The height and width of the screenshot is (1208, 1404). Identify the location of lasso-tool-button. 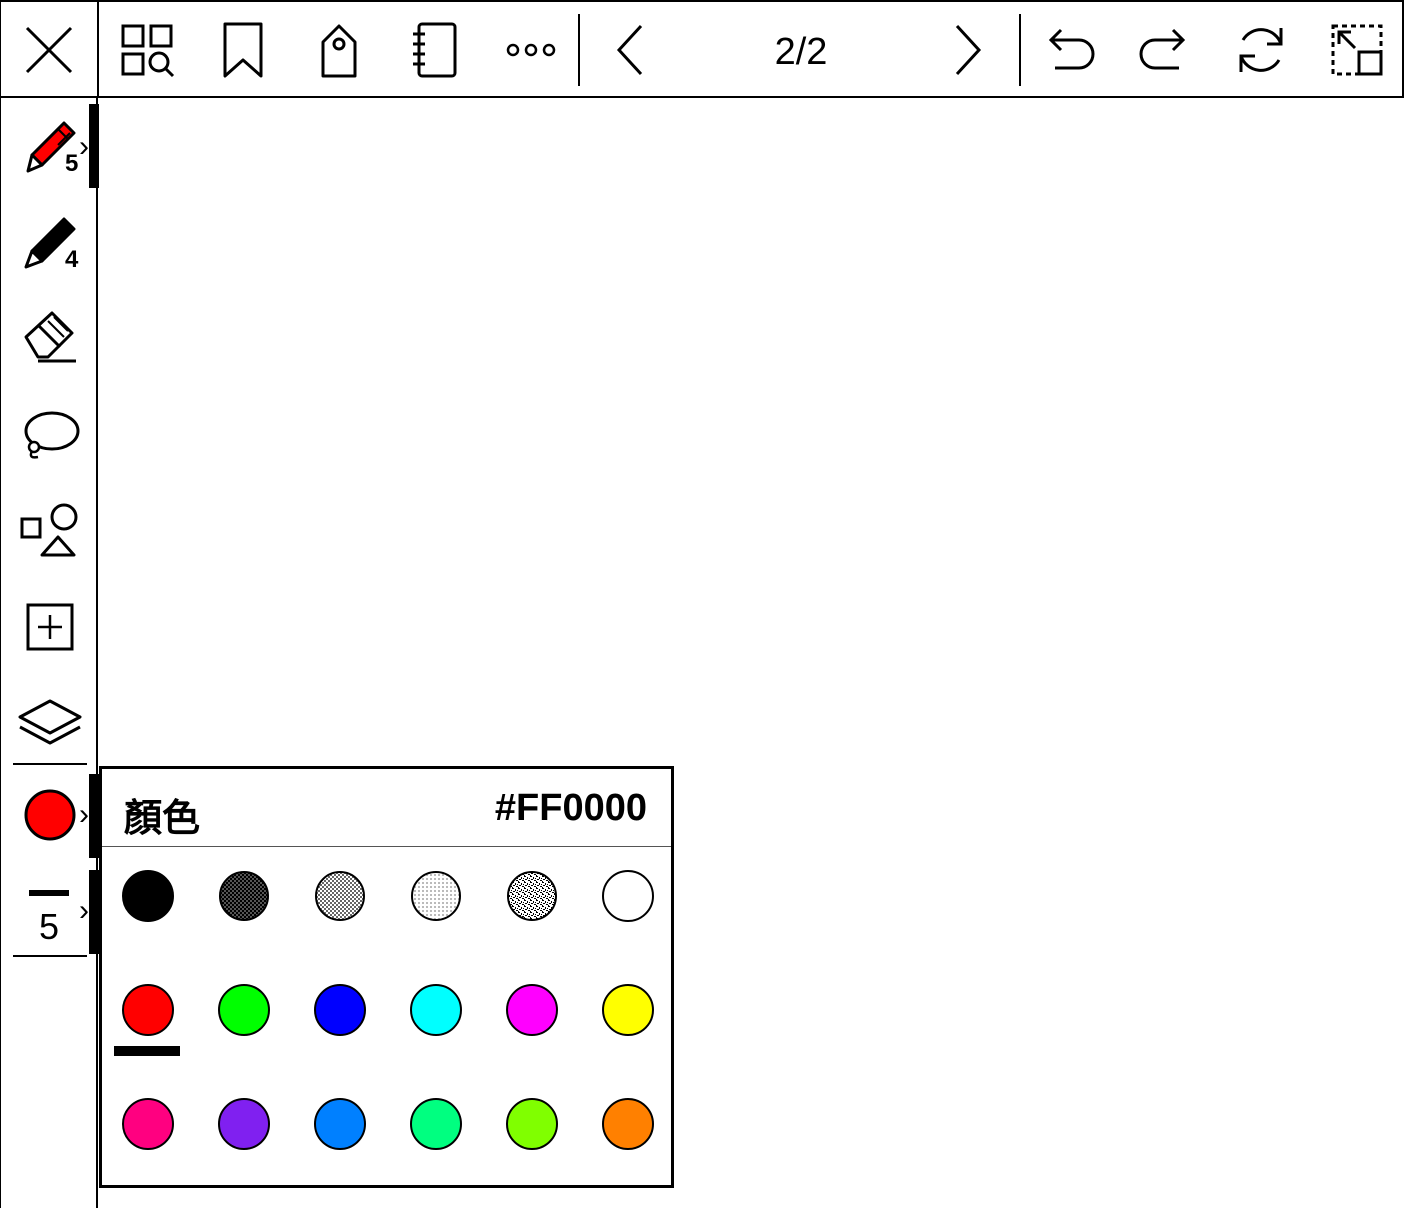
(50, 435).